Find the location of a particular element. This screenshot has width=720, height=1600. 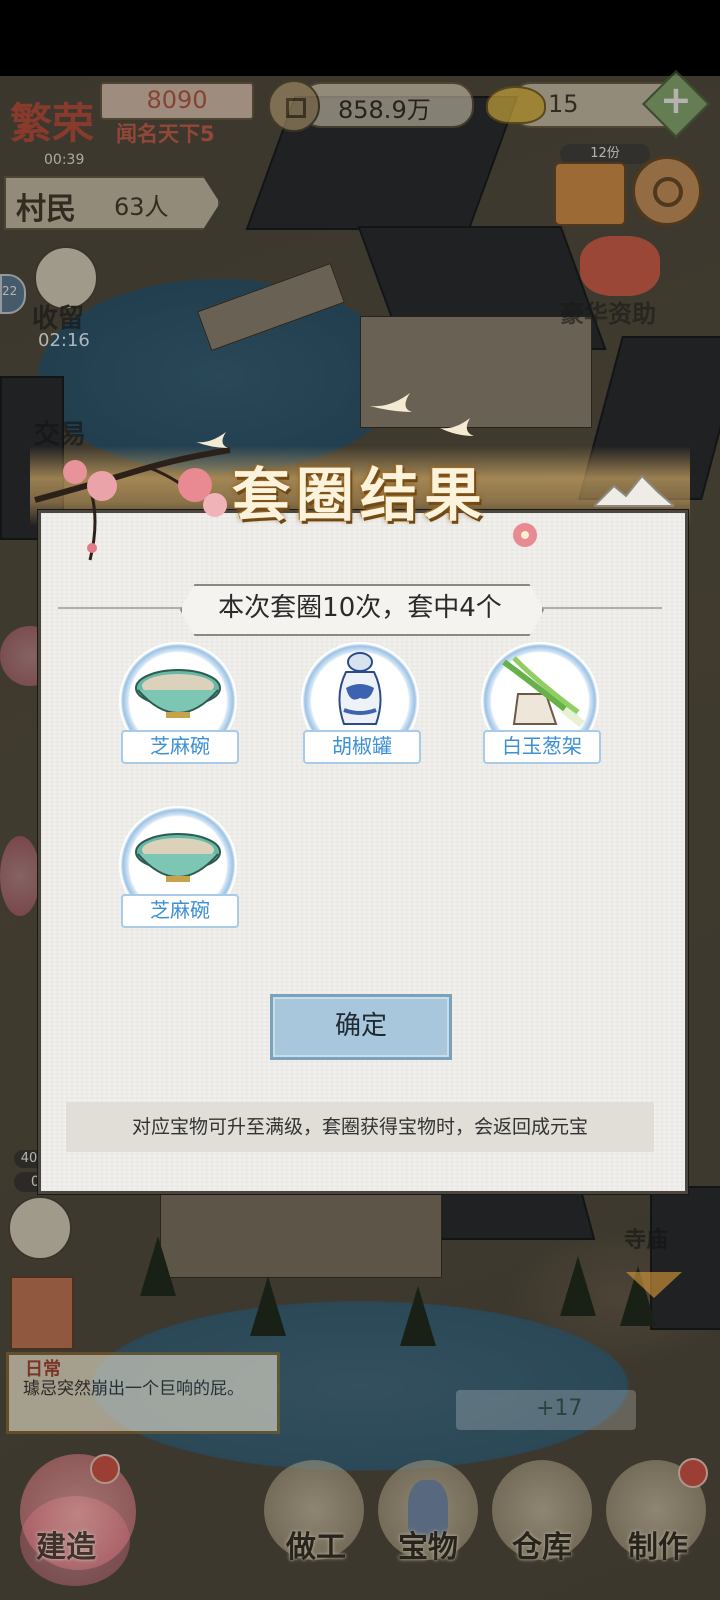

gold-ingot-icon is located at coordinates (516, 105).